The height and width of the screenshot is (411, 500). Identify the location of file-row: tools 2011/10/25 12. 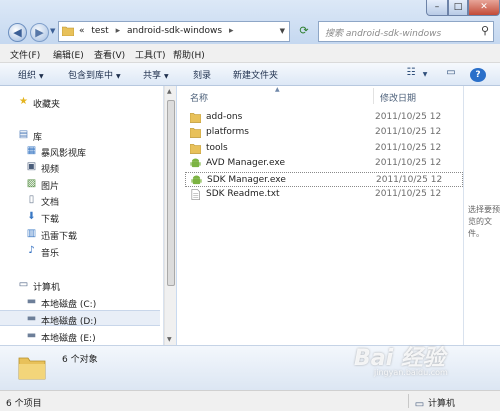
(324, 148).